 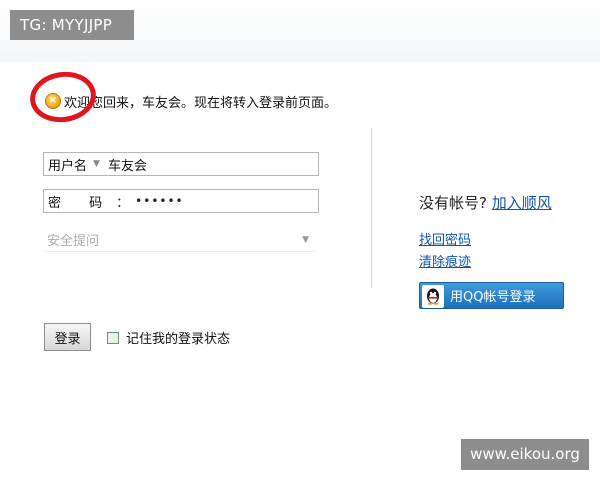 What do you see at coordinates (73, 241) in the screenshot?
I see `security-question-placeholder: 安全提问` at bounding box center [73, 241].